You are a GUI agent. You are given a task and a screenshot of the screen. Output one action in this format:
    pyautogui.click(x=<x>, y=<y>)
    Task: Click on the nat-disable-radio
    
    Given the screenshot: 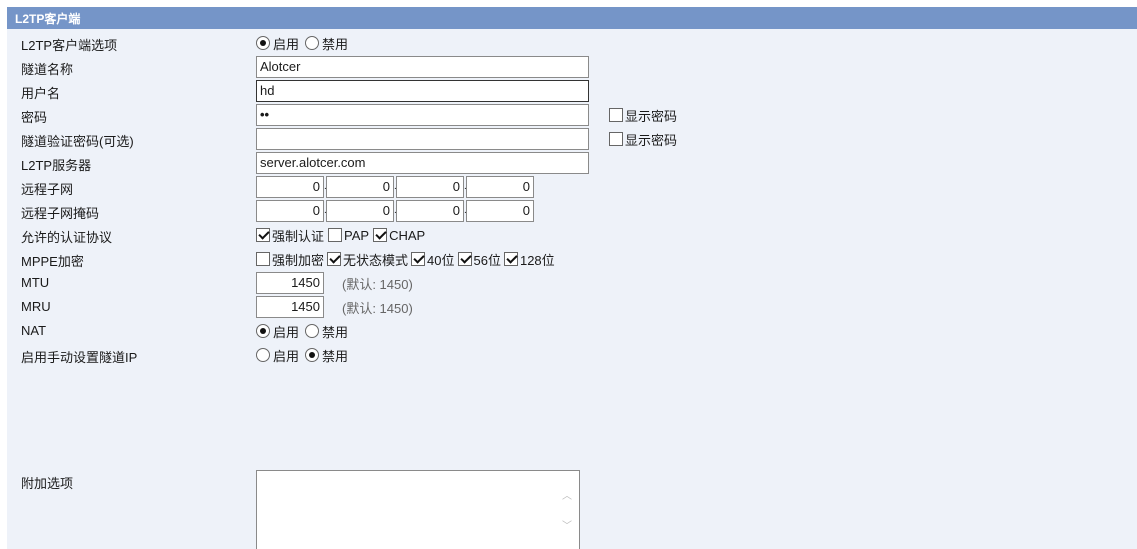 What is the action you would take?
    pyautogui.click(x=312, y=331)
    